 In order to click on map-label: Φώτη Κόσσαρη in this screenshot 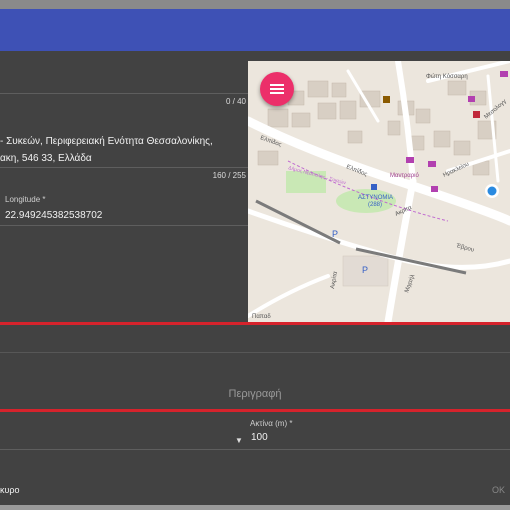, I will do `click(447, 76)`.